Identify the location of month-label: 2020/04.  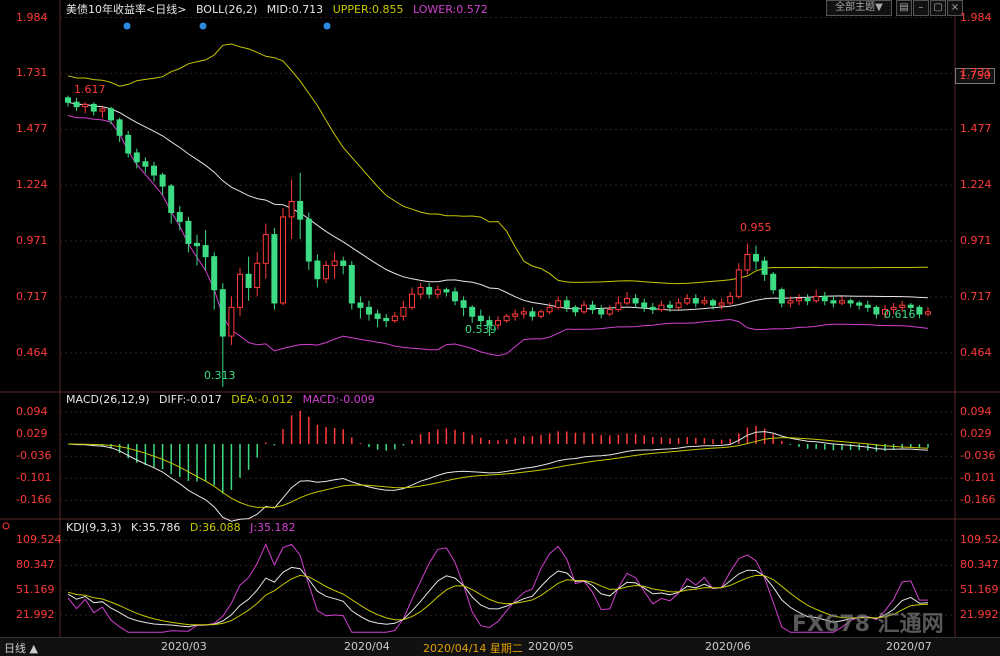
(367, 646).